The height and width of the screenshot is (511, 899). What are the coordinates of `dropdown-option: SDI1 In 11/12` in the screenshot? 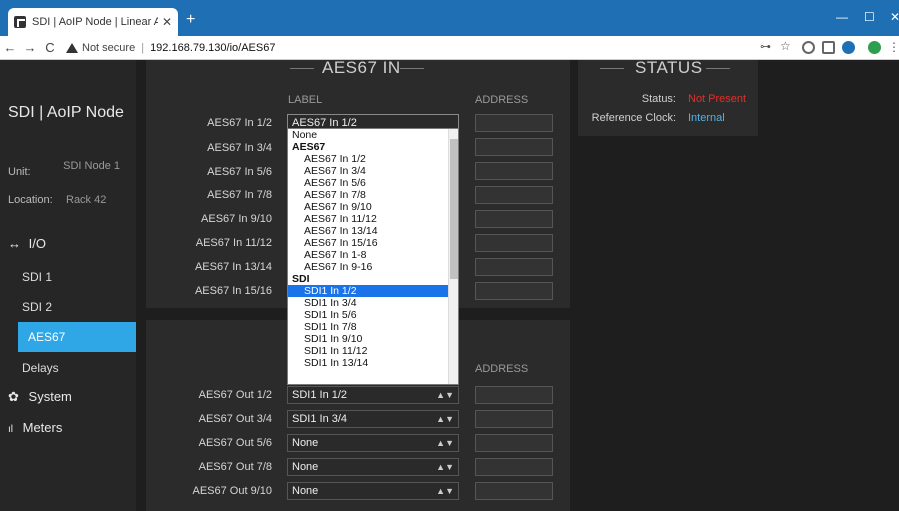 It's located at (373, 351).